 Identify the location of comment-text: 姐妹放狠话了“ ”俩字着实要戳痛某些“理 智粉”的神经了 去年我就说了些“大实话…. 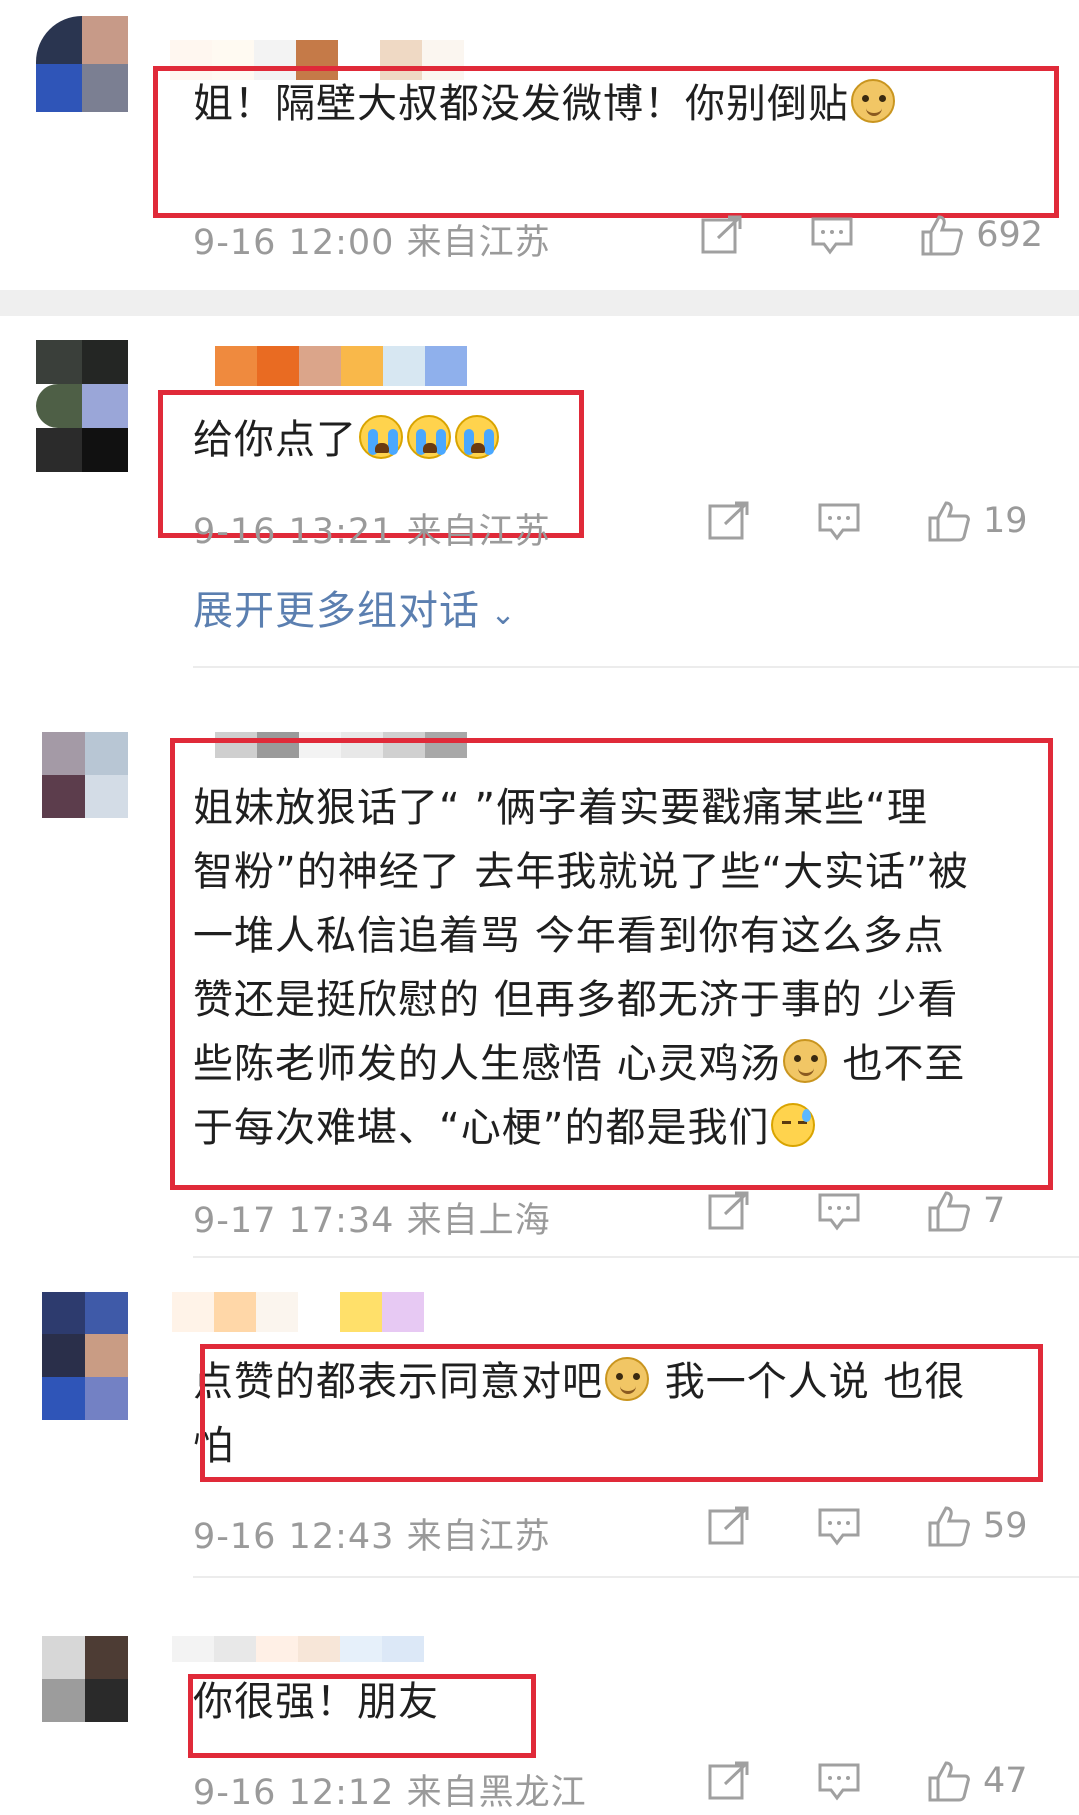
(581, 968).